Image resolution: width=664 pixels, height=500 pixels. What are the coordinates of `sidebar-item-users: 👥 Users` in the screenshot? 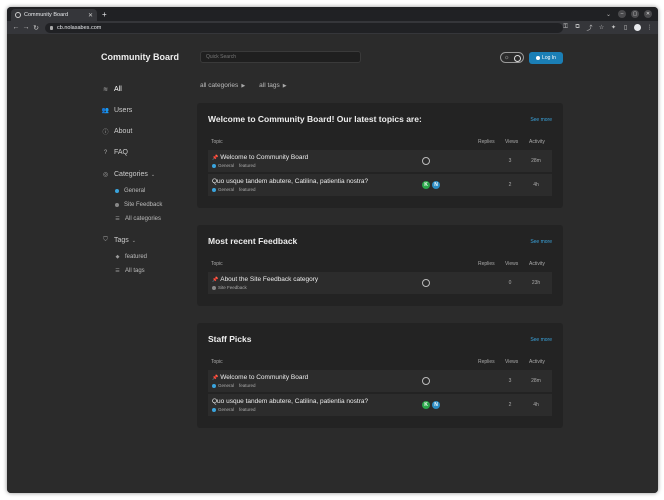 It's located at (117, 110).